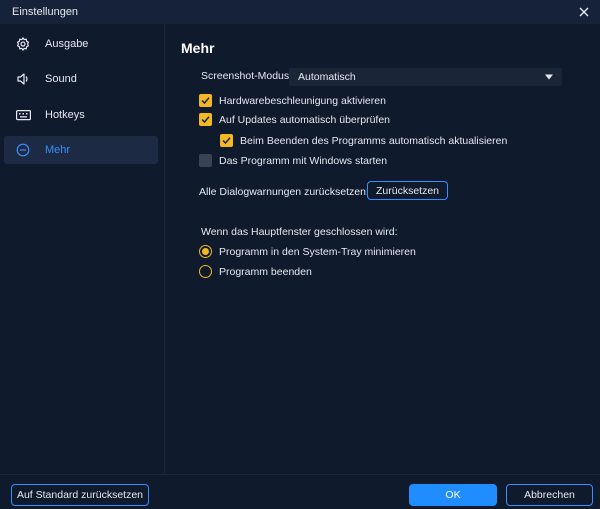  Describe the element at coordinates (23, 150) in the screenshot. I see `more-icon` at that location.